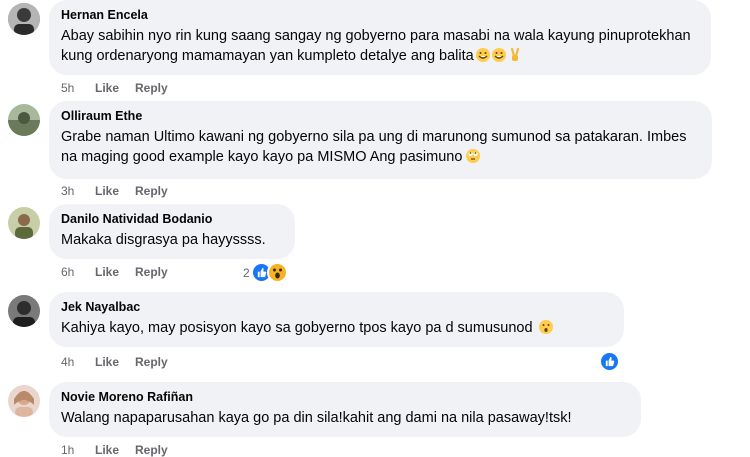  I want to click on face-with-rolling-eyes-emoji, so click(473, 156).